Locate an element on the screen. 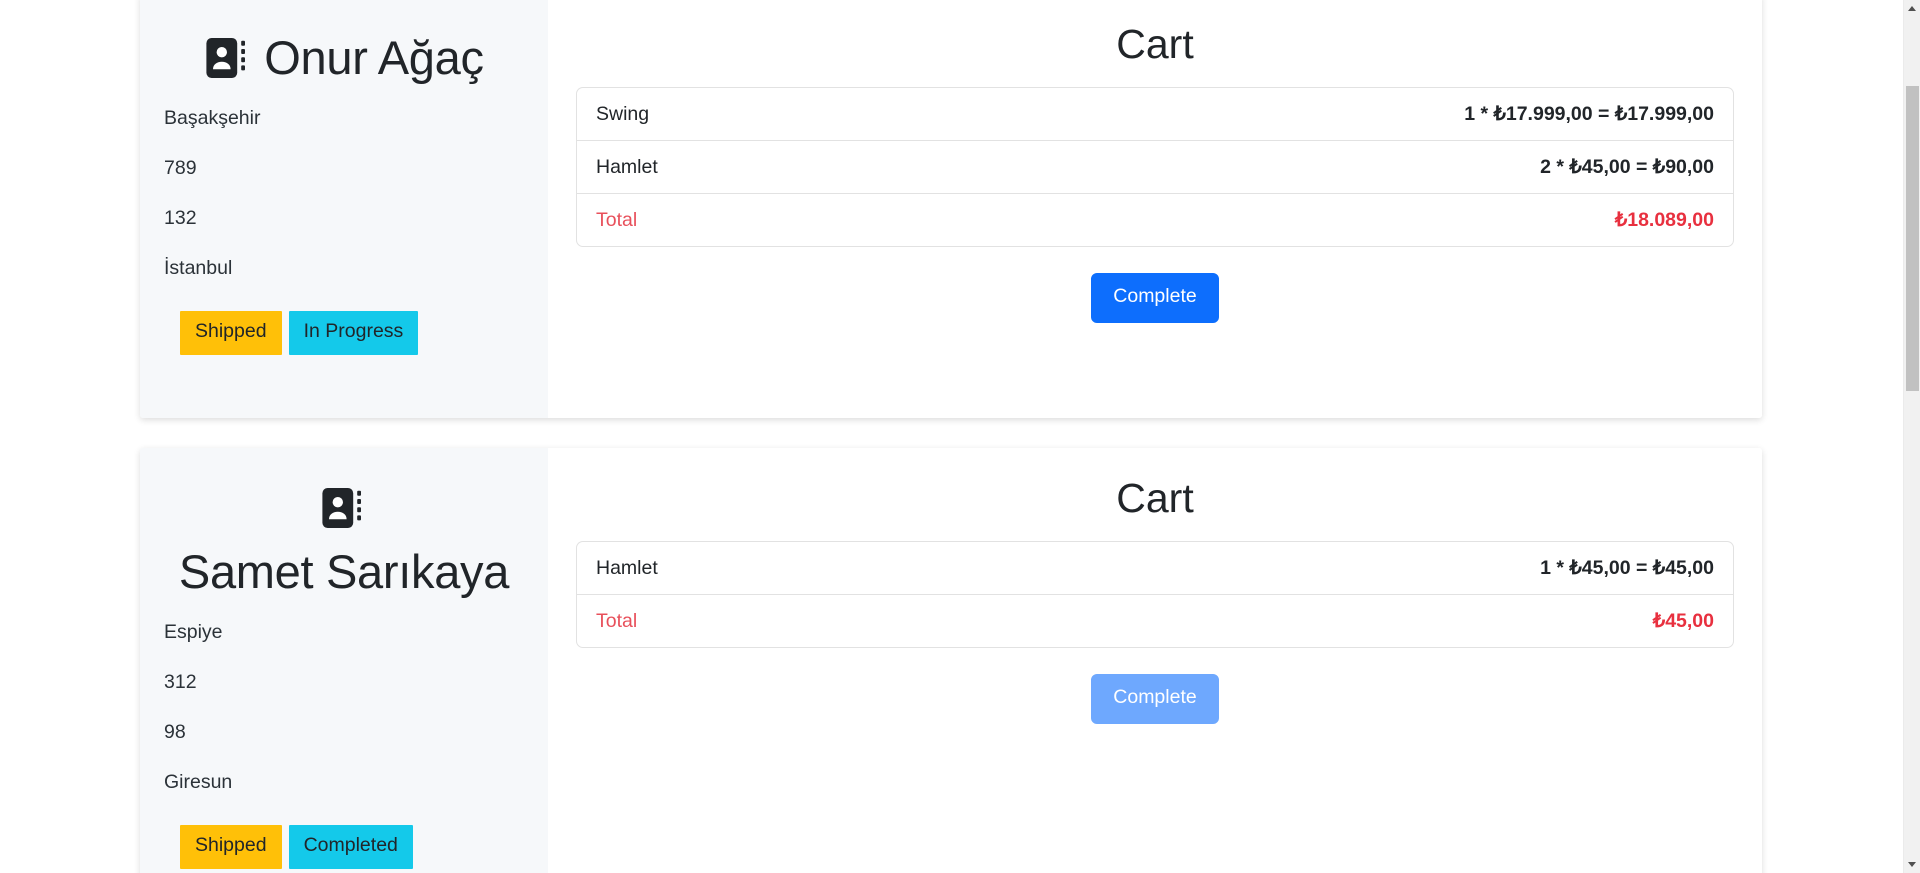 This screenshot has height=873, width=1920. status-badge-order: In Progress is located at coordinates (353, 333).